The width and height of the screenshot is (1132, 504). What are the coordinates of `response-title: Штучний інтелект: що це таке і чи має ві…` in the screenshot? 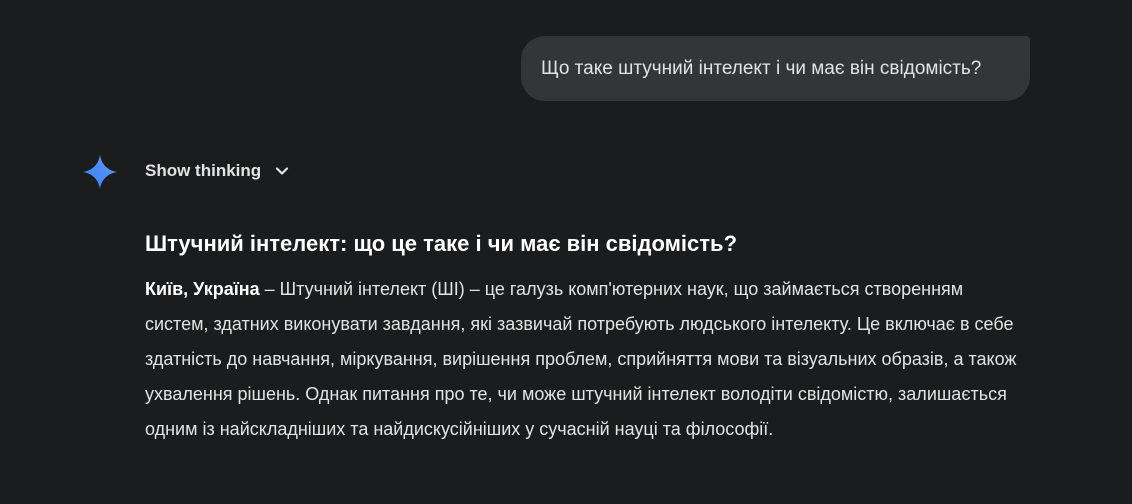 It's located at (441, 243).